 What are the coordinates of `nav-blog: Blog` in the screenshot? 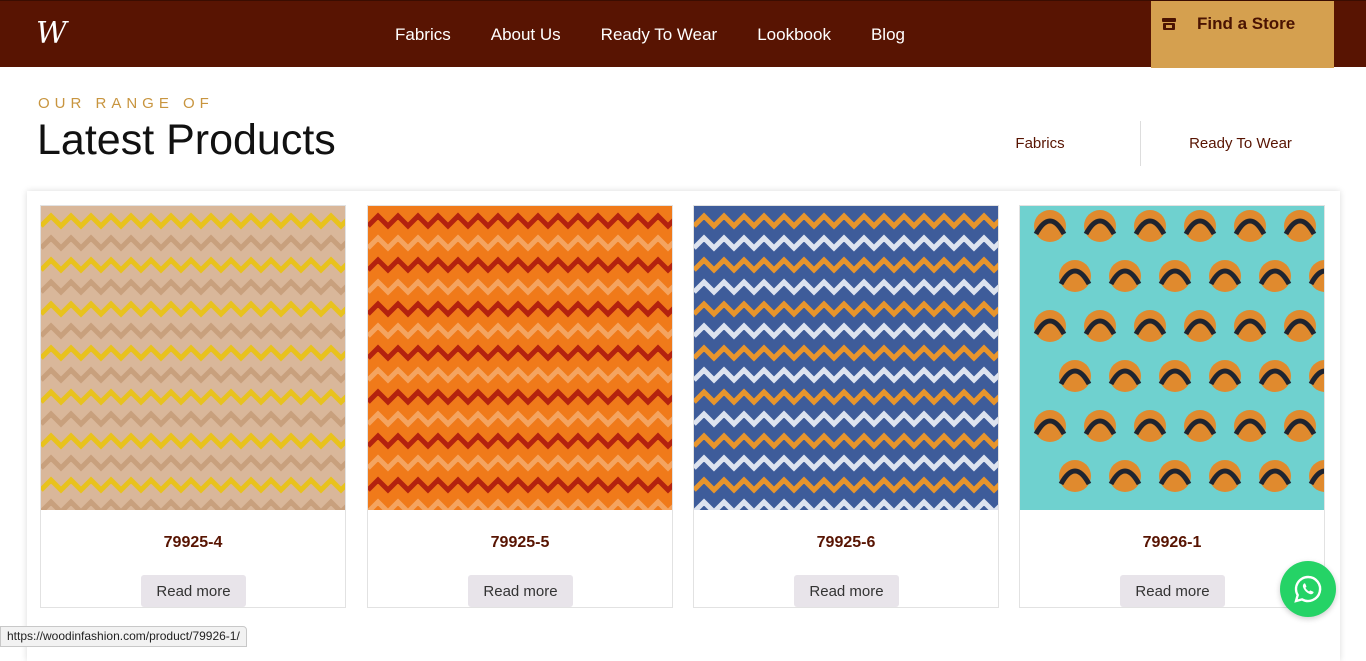 It's located at (888, 35).